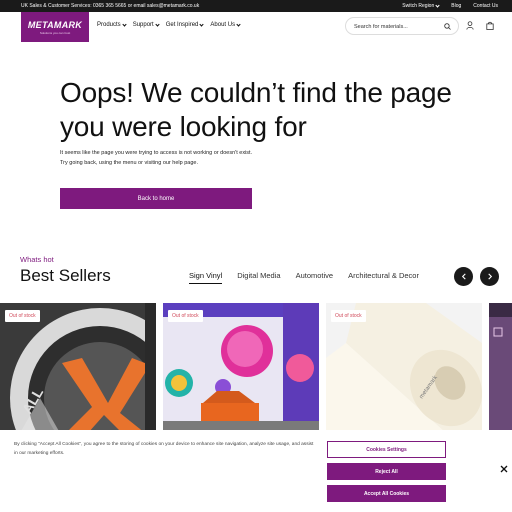  What do you see at coordinates (225, 24) in the screenshot?
I see `nav-item-about-us: About Us` at bounding box center [225, 24].